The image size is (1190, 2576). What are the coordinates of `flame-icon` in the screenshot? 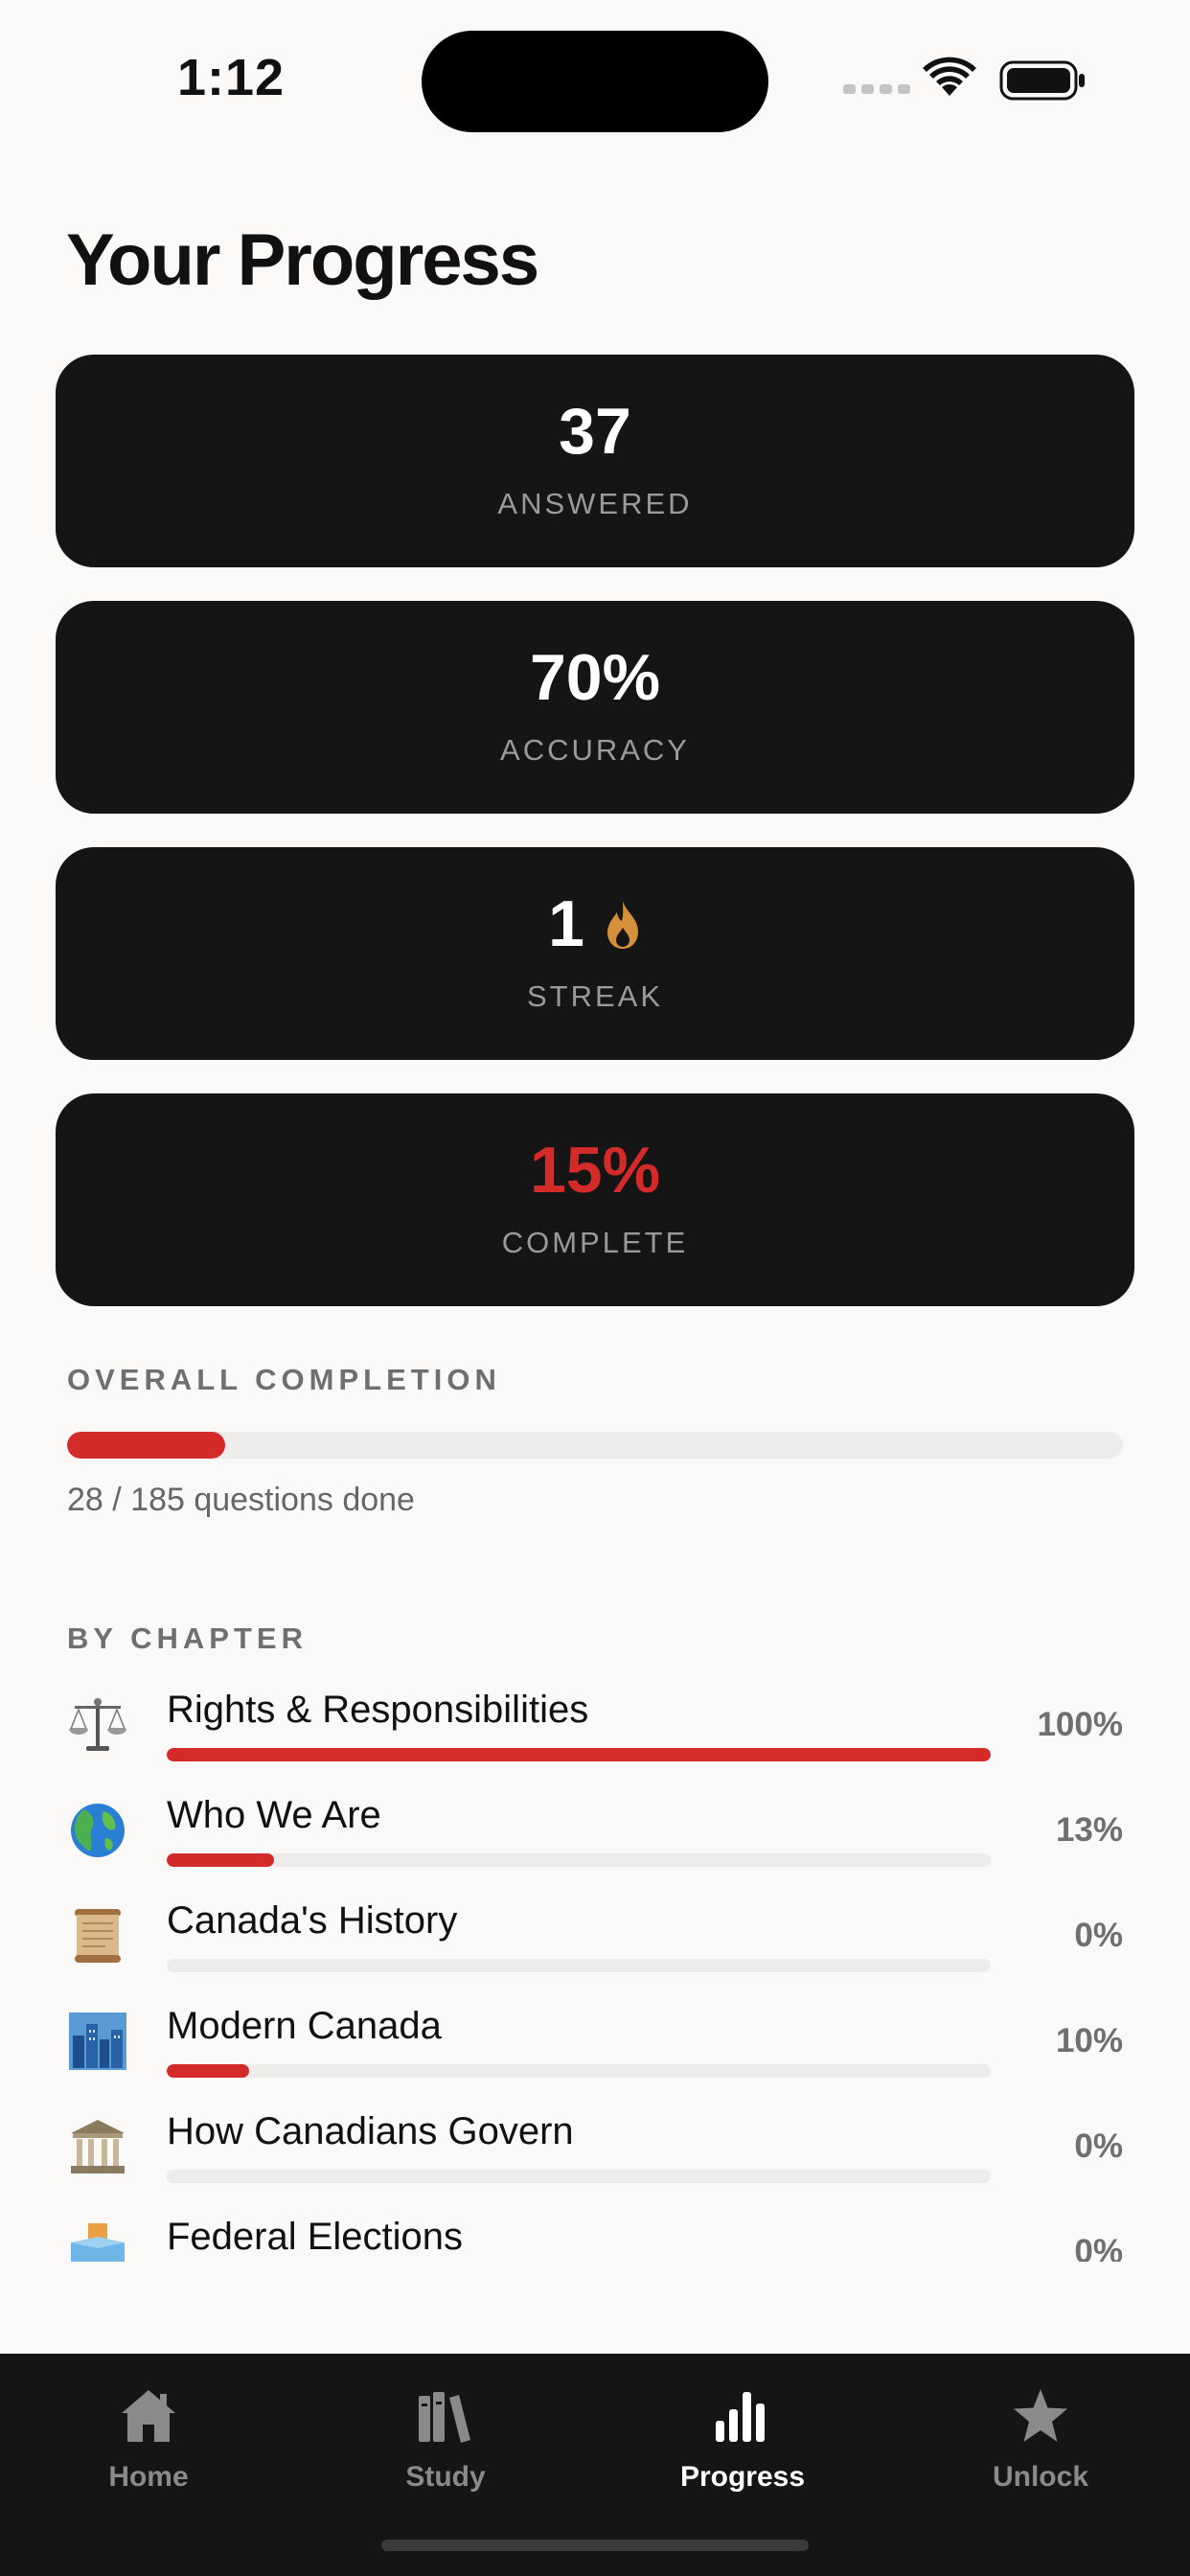 It's located at (622, 925).